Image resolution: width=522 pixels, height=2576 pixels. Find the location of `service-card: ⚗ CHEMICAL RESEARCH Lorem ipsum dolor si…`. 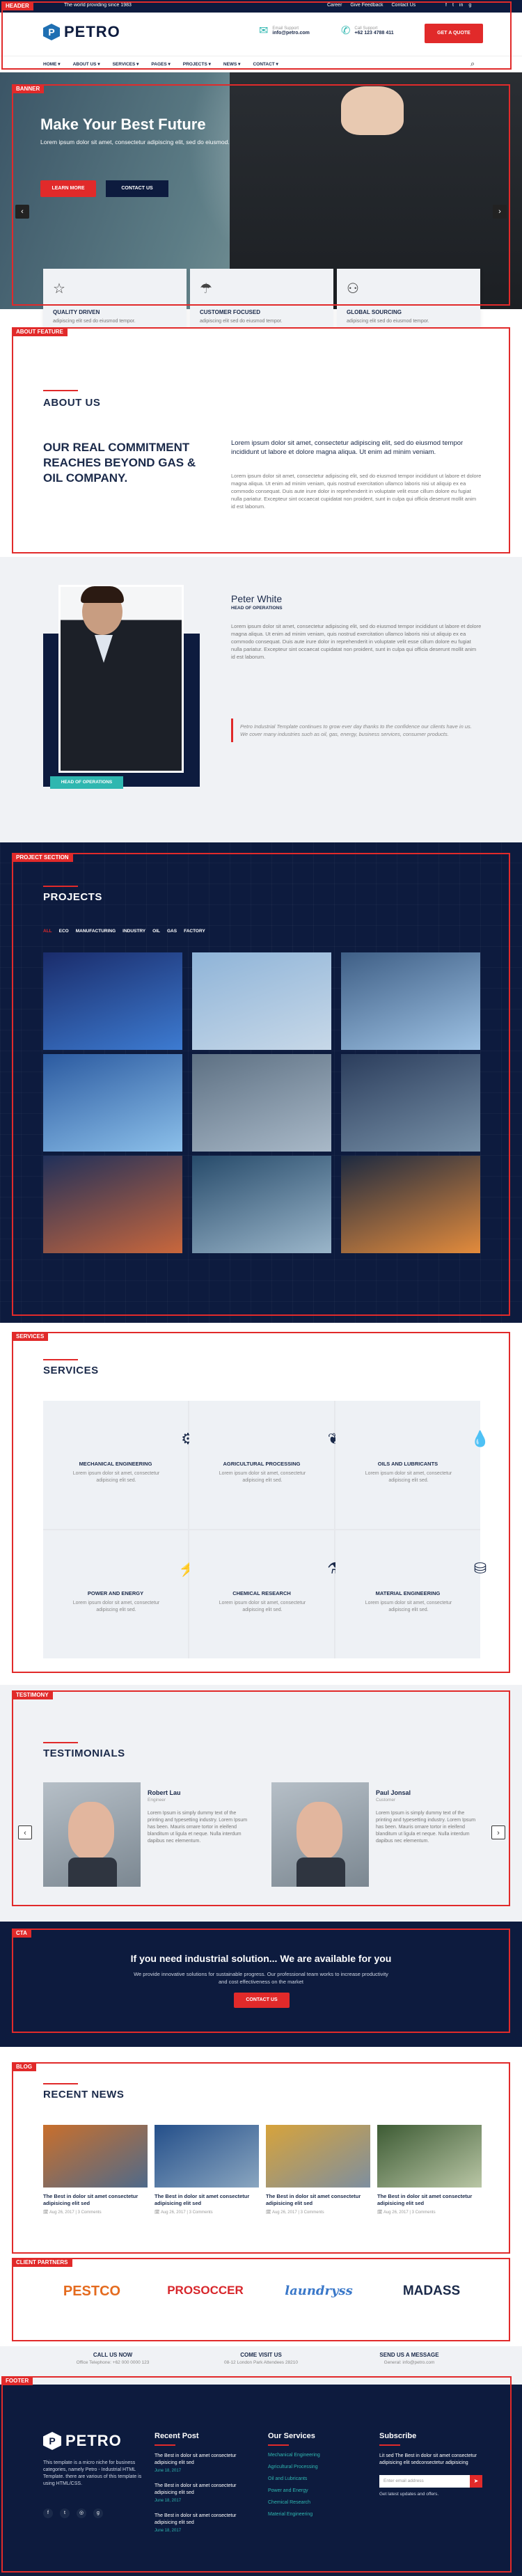

service-card: ⚗ CHEMICAL RESEARCH Lorem ipsum dolor si… is located at coordinates (265, 1594).